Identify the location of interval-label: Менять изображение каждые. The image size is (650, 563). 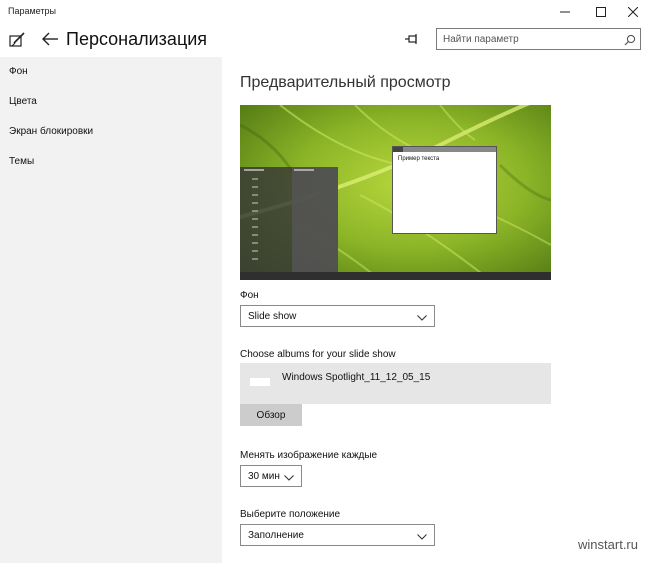
(309, 455).